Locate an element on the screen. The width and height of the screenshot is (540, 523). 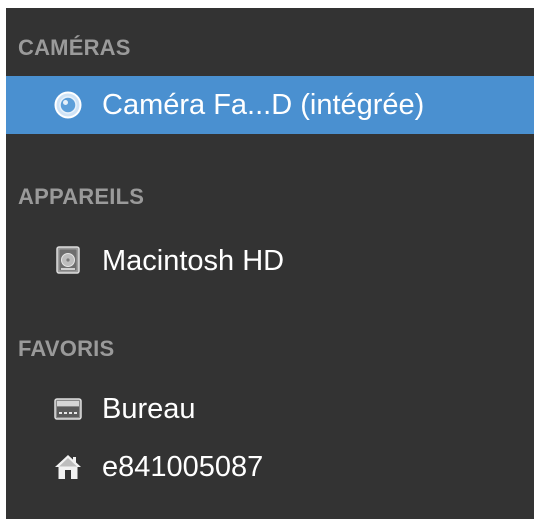
section-header-cameras: CAMÉRAS is located at coordinates (74, 47).